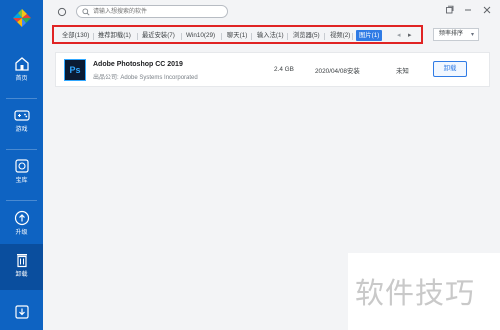 Image resolution: width=500 pixels, height=330 pixels. Describe the element at coordinates (21, 218) in the screenshot. I see `upgrade-icon` at that location.